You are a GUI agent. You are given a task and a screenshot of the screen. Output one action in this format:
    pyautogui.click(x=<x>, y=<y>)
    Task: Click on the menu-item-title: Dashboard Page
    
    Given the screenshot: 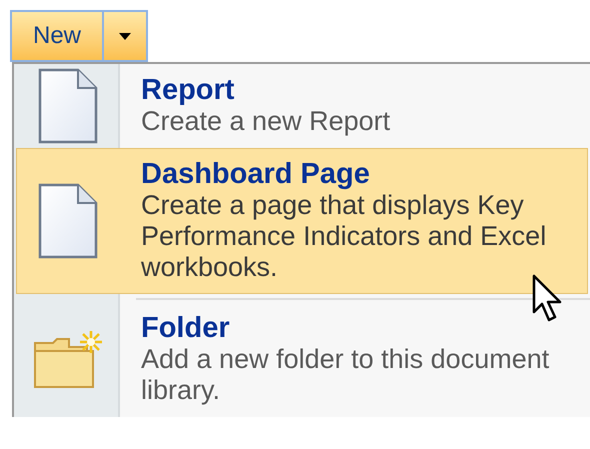 What is the action you would take?
    pyautogui.click(x=255, y=174)
    